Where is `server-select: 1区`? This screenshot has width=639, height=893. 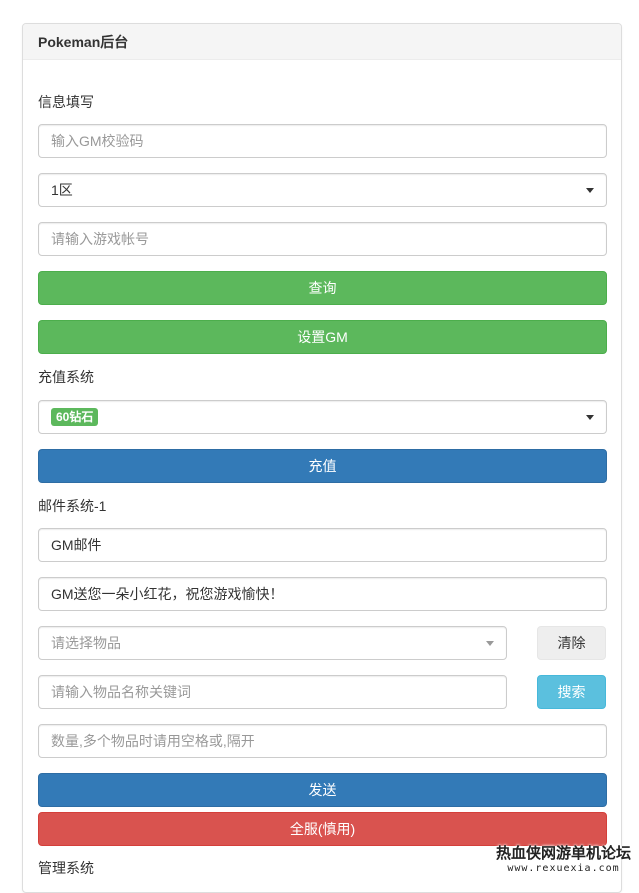 server-select: 1区 is located at coordinates (322, 190).